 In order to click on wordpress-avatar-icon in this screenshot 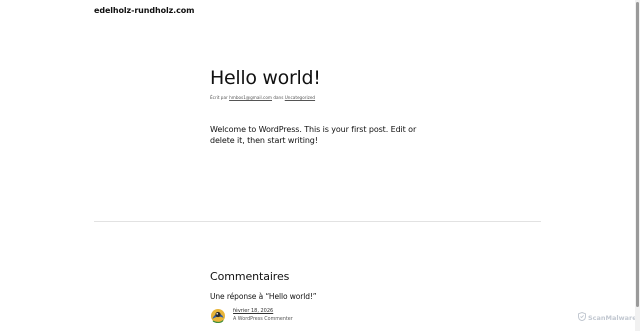, I will do `click(218, 316)`.